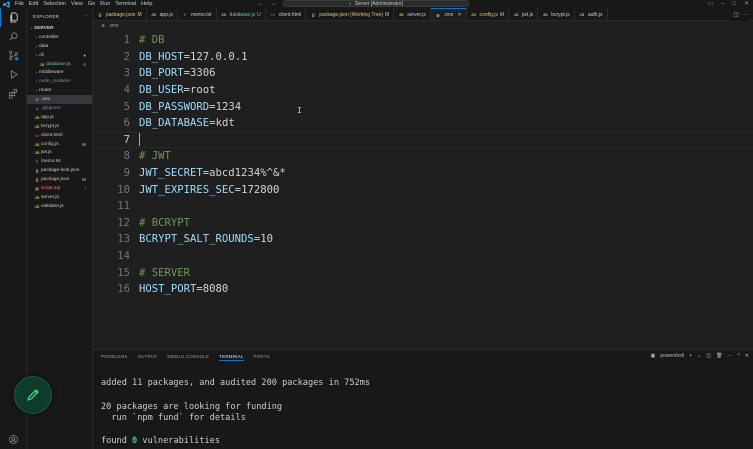  What do you see at coordinates (44, 28) in the screenshot?
I see `tree-label: SERVER` at bounding box center [44, 28].